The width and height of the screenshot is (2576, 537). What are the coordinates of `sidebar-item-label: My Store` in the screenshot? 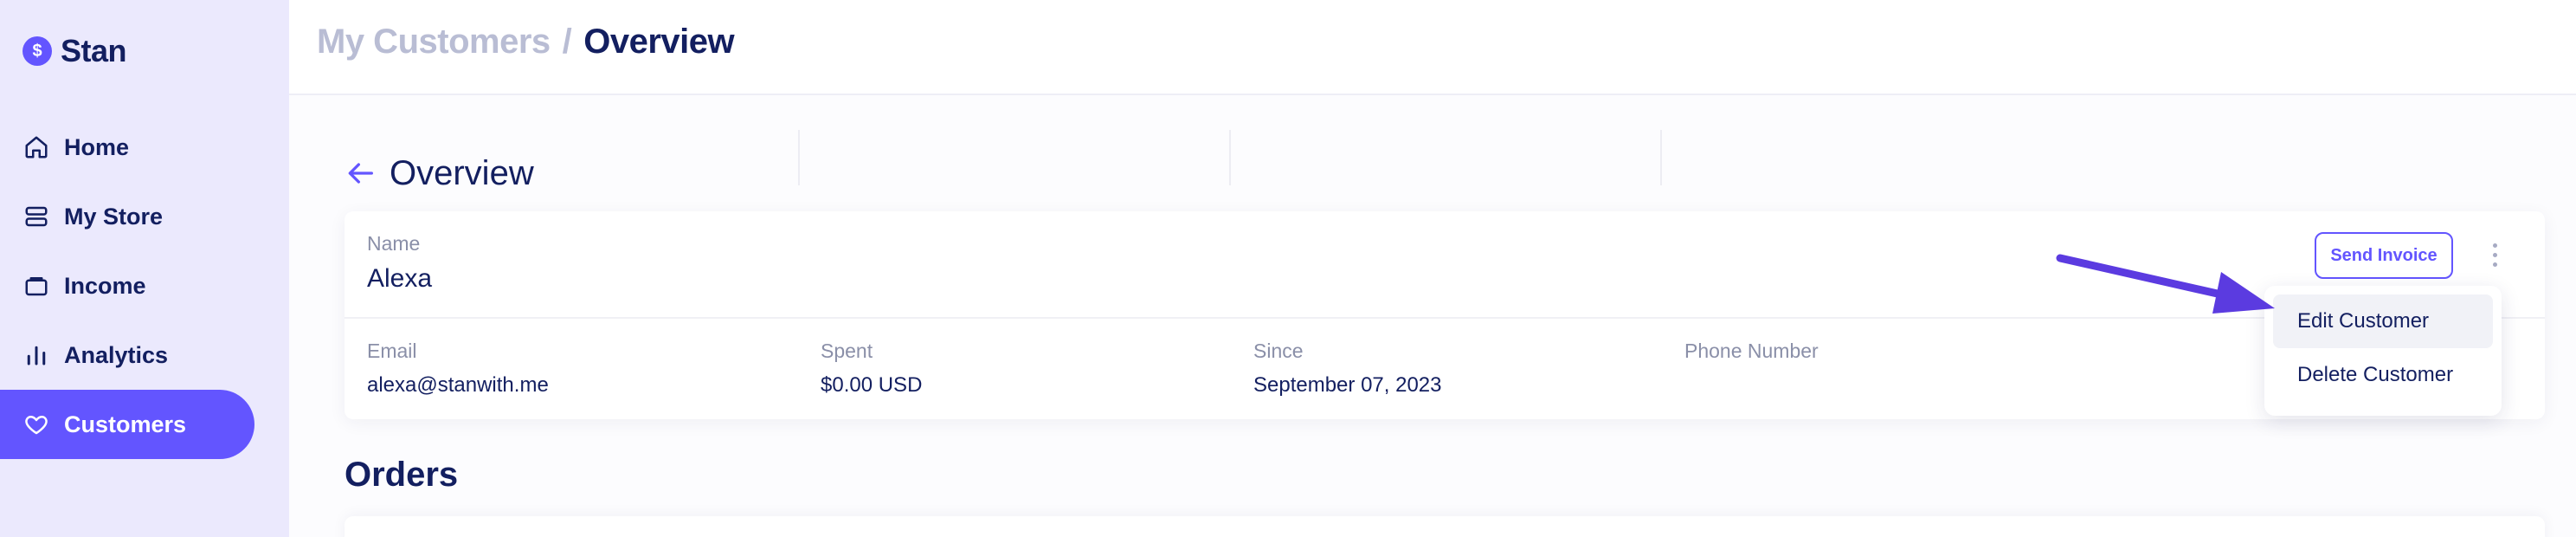 It's located at (114, 216).